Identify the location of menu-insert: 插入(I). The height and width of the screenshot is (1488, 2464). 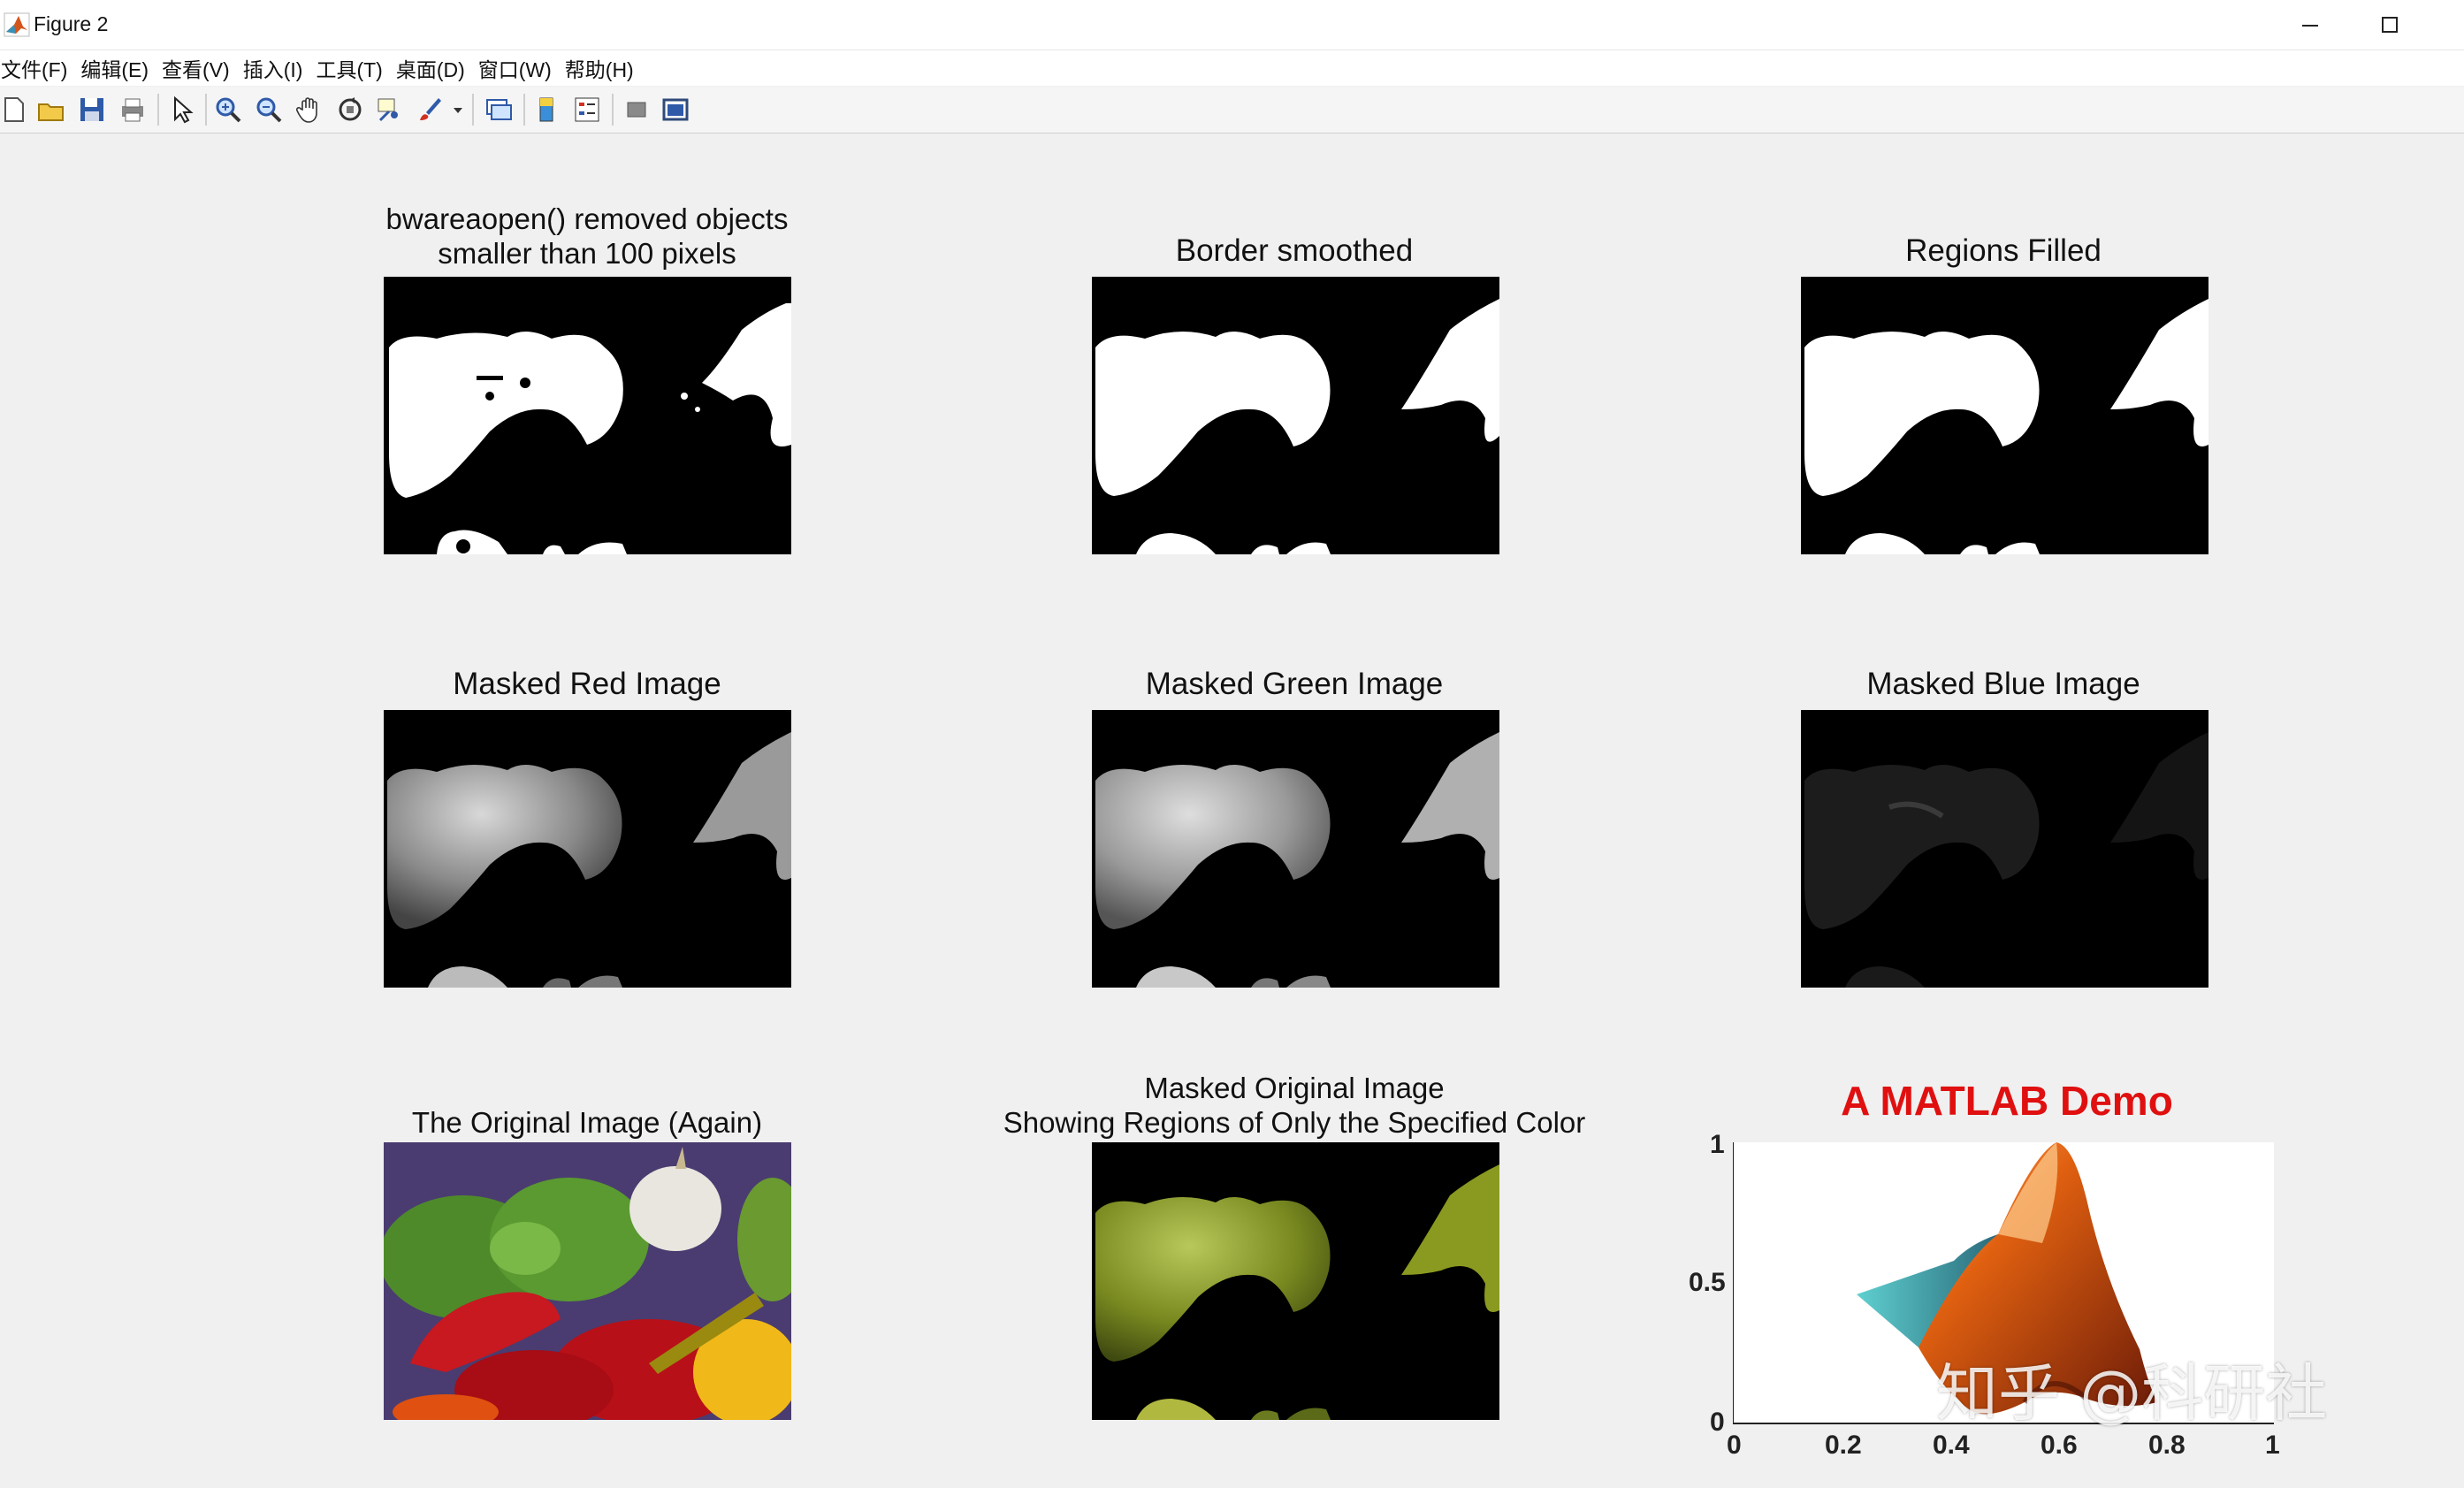
(276, 68).